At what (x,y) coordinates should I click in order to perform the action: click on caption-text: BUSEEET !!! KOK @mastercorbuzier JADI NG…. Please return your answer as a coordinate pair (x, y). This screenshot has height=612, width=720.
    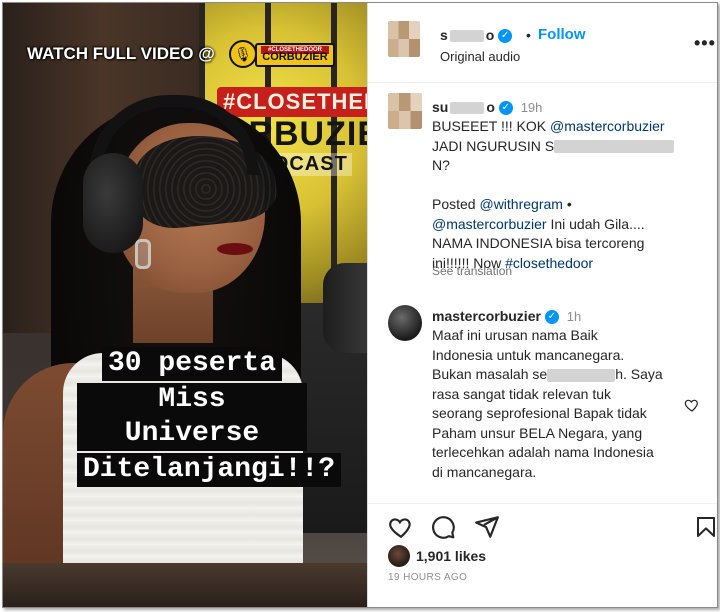
    Looking at the image, I should click on (559, 195).